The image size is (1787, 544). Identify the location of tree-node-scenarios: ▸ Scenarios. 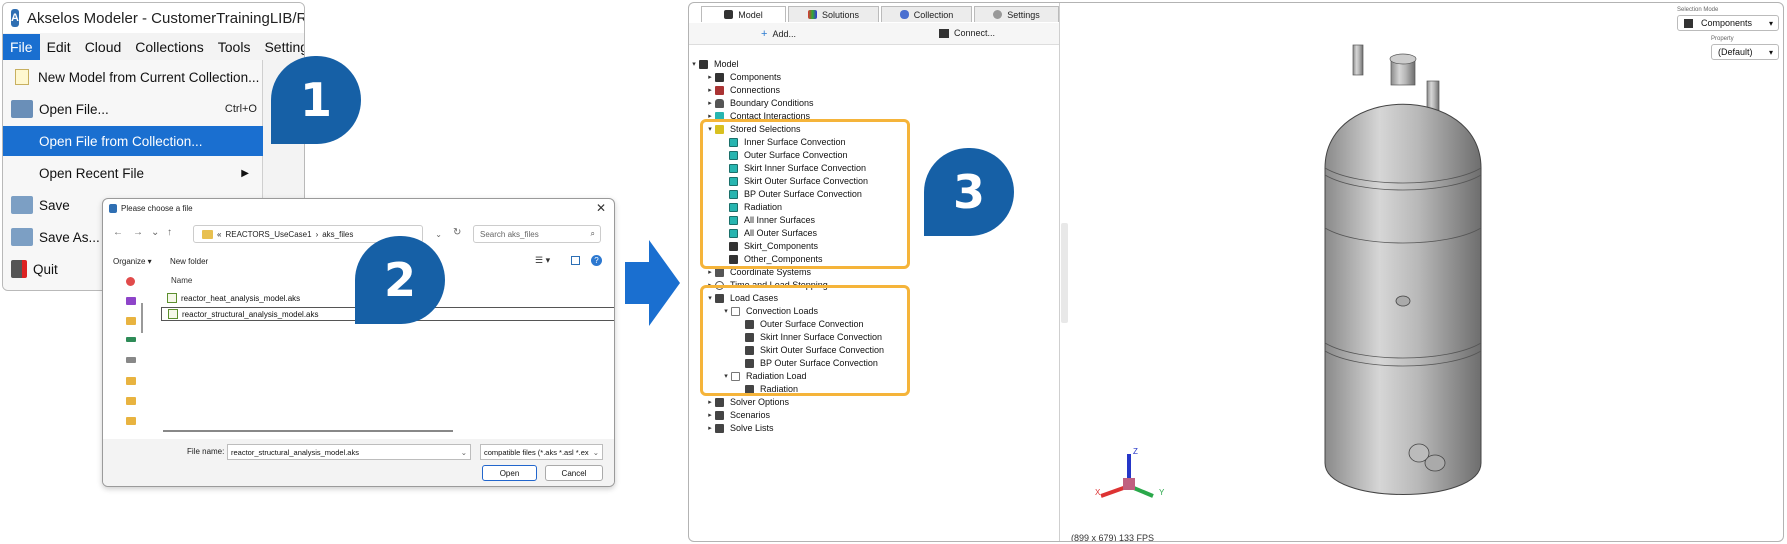
(737, 415).